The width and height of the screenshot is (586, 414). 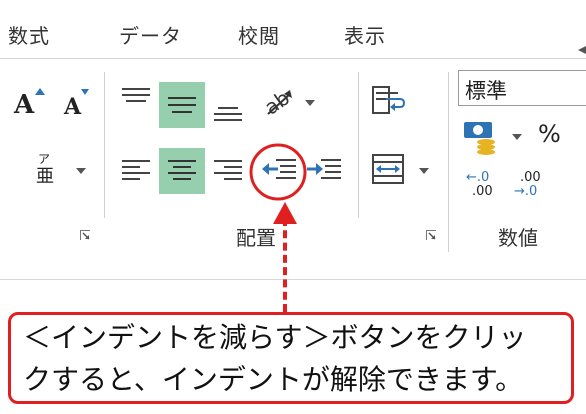 I want to click on phonetic-guide-button: ア 亜, so click(x=47, y=170).